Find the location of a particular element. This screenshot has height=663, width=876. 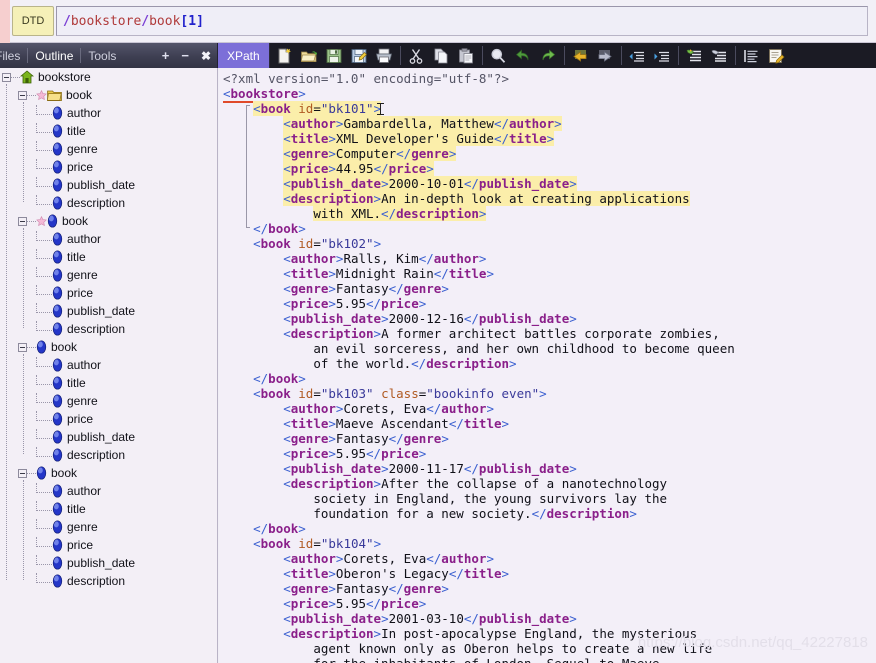

save-icon is located at coordinates (334, 55).